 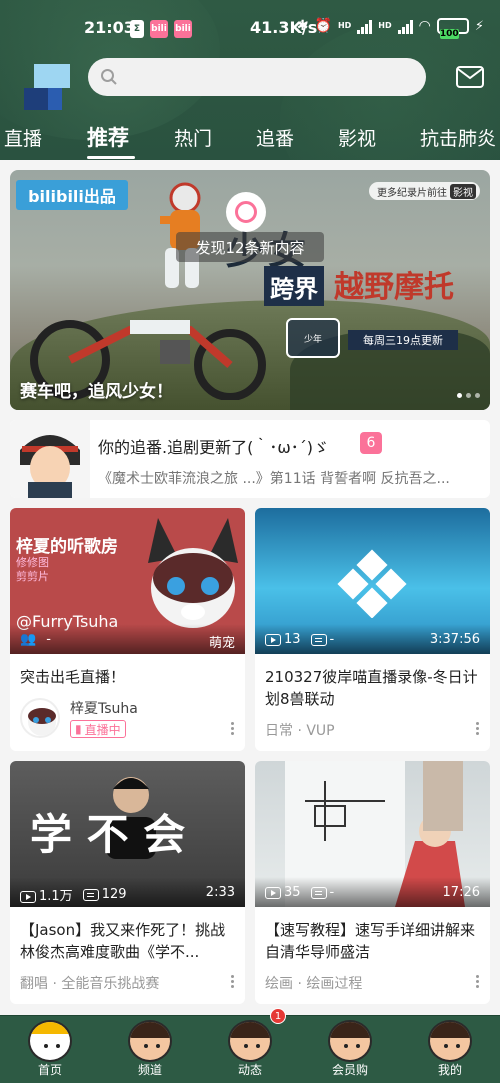 I want to click on tab-movies: 影视, so click(x=357, y=137).